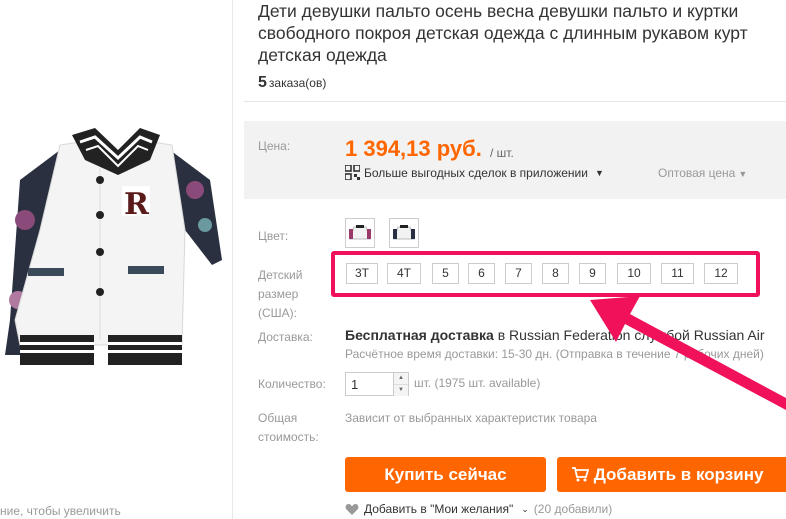 This screenshot has height=519, width=786. I want to click on price-section, so click(515, 160).